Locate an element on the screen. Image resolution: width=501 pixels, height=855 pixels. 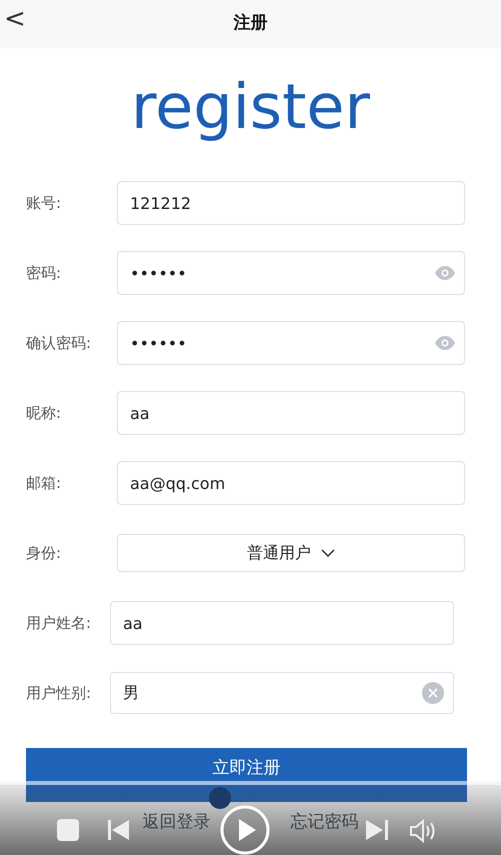
field-label: 邮箱: is located at coordinates (44, 483).